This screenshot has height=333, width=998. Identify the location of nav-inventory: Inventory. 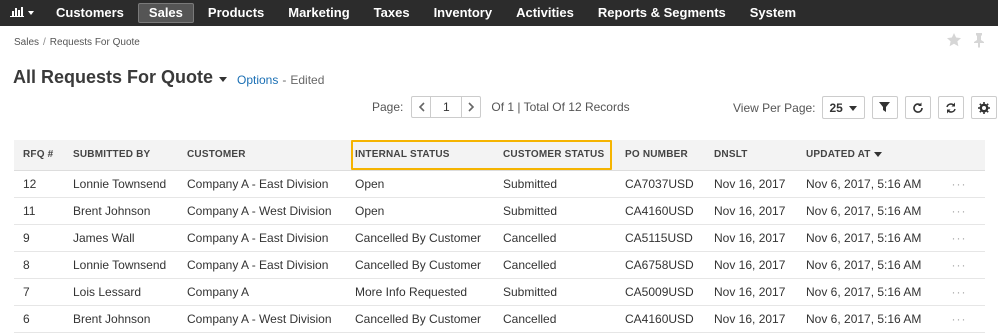
(463, 13).